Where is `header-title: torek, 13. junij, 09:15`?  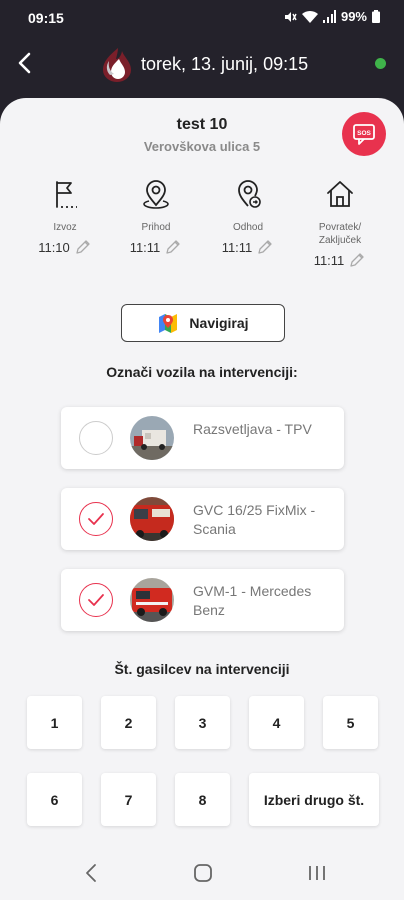 header-title: torek, 13. junij, 09:15 is located at coordinates (225, 64).